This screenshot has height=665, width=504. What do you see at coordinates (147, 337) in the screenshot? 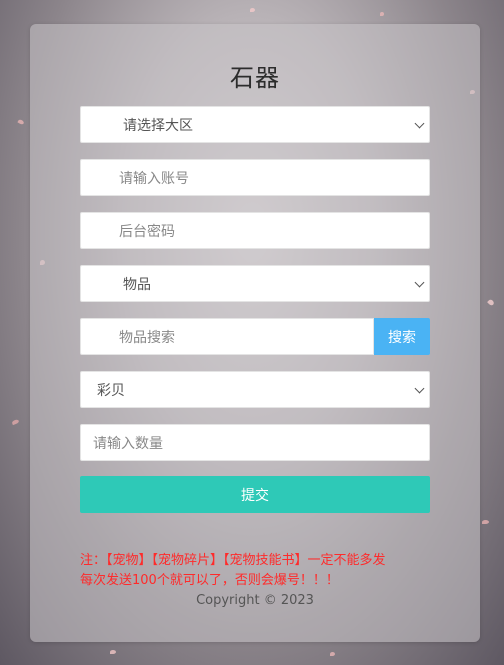
I see `item-search-placeholder: 物品搜索` at bounding box center [147, 337].